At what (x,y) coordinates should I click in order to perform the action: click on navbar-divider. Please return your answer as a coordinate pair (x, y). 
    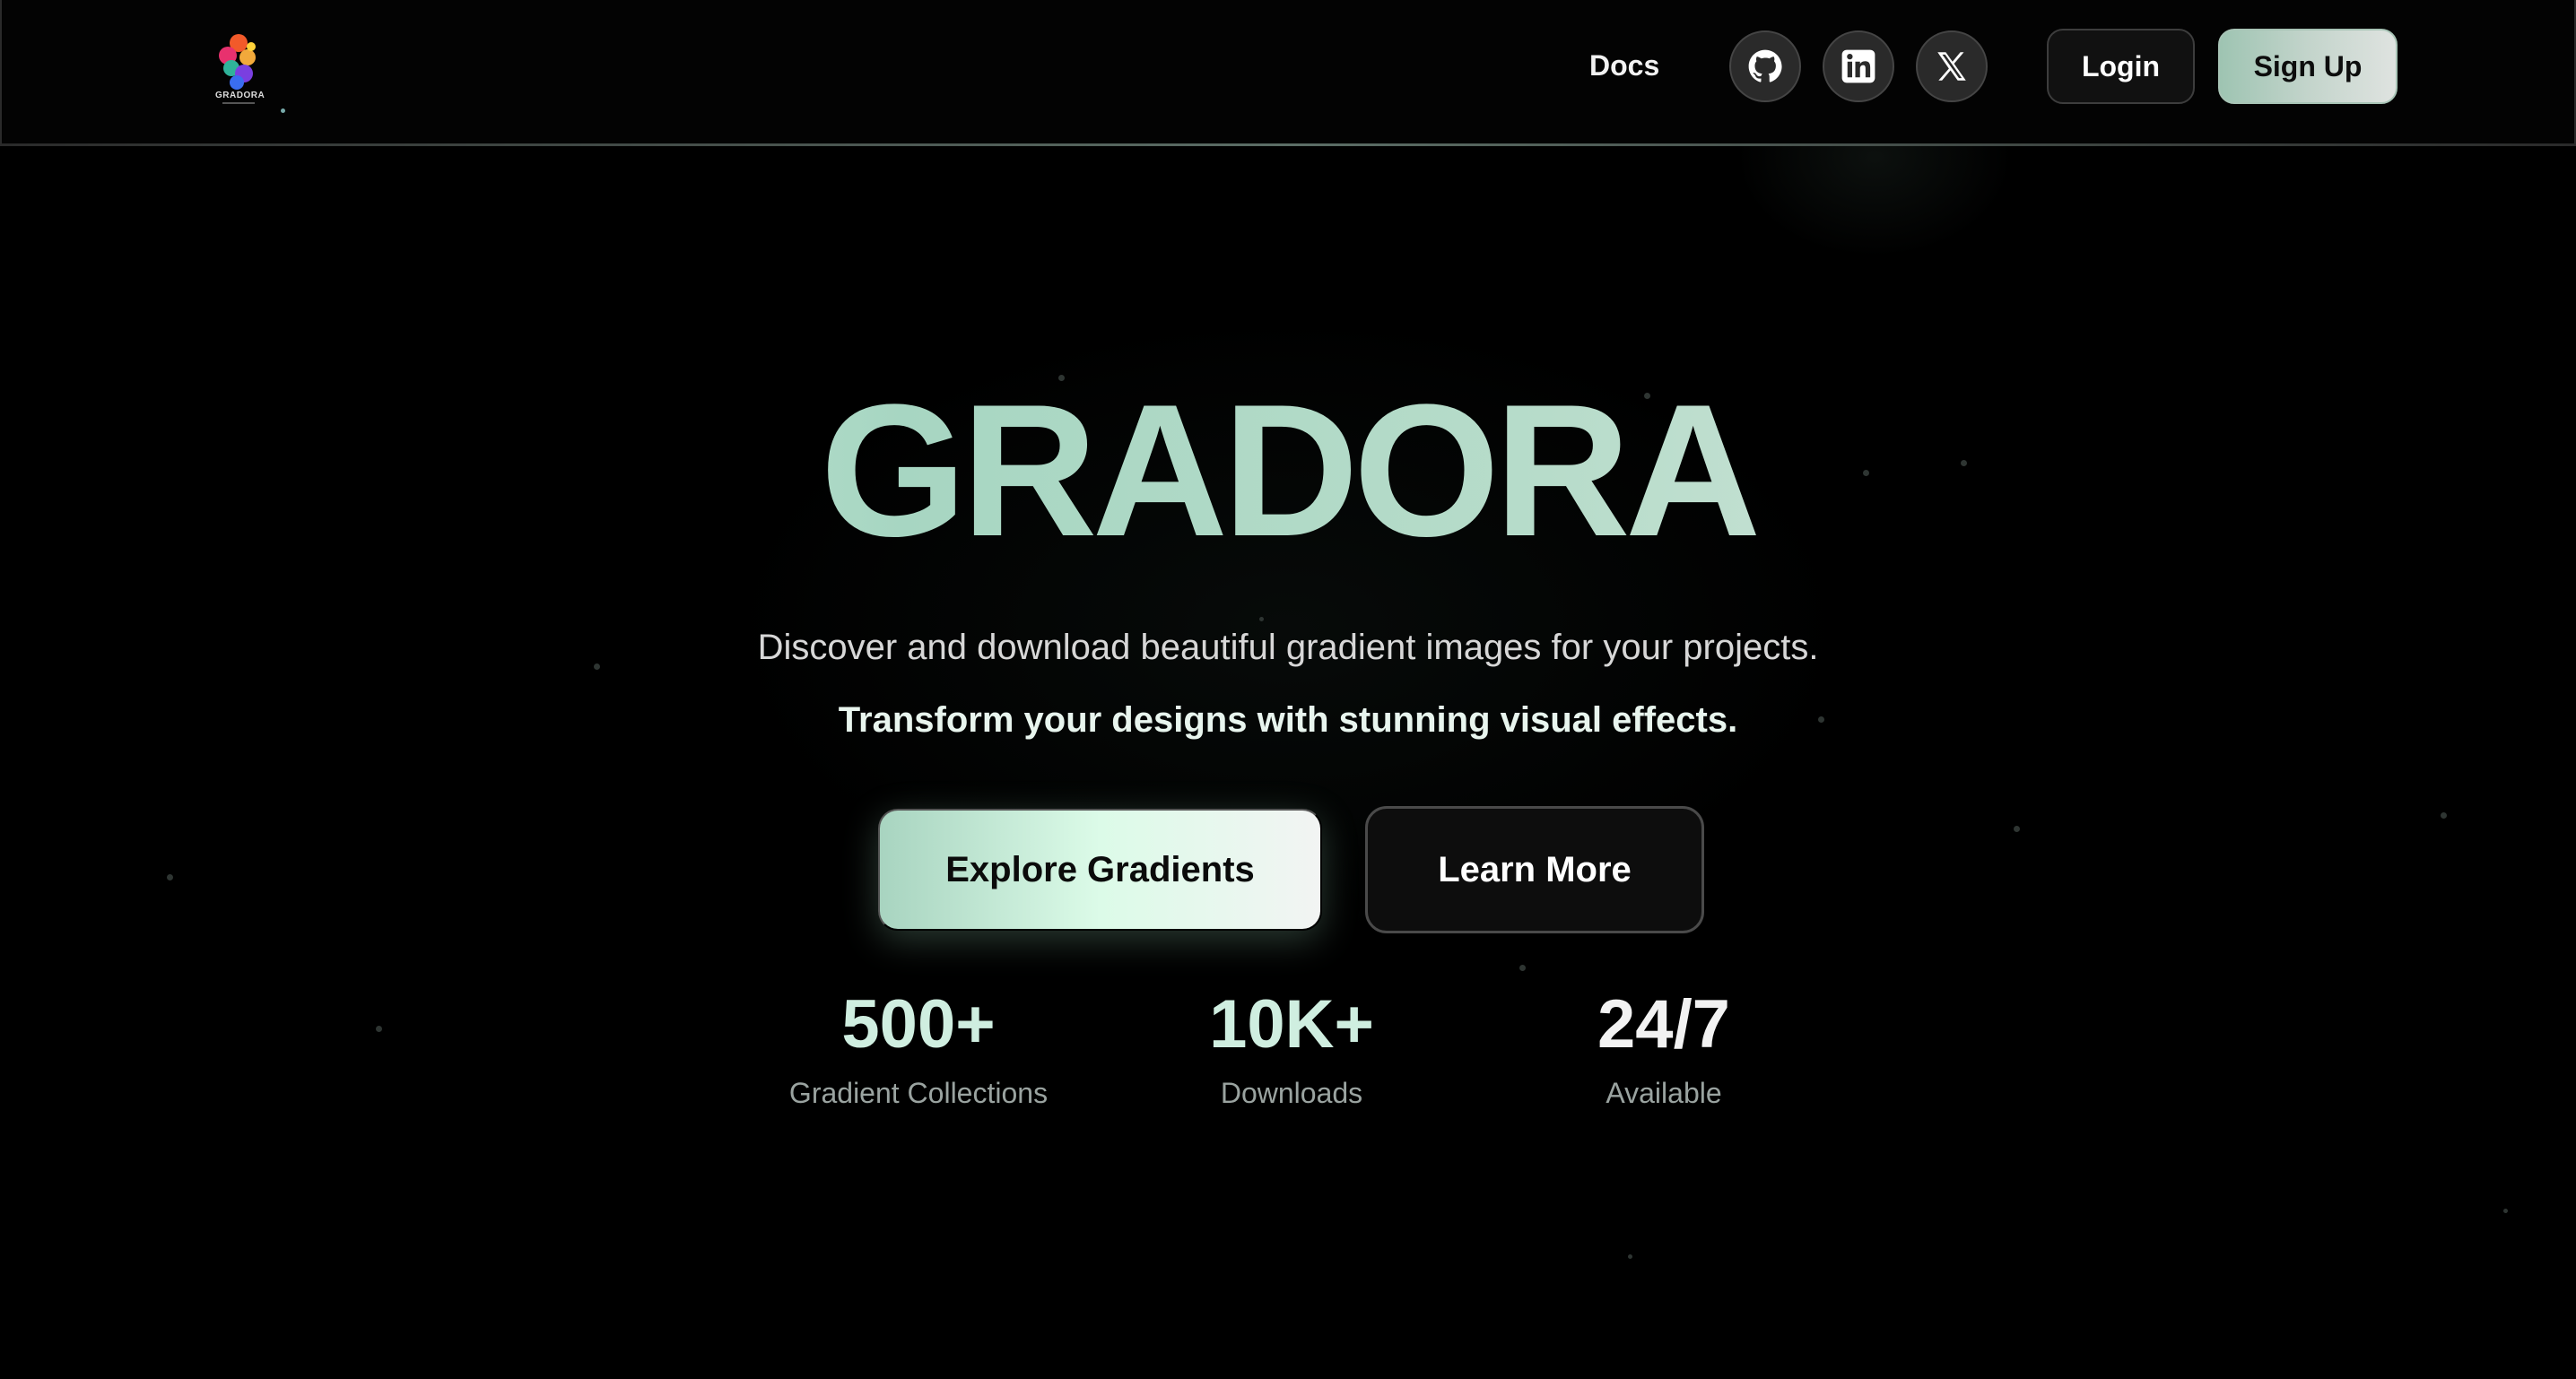
    Looking at the image, I should click on (1288, 145).